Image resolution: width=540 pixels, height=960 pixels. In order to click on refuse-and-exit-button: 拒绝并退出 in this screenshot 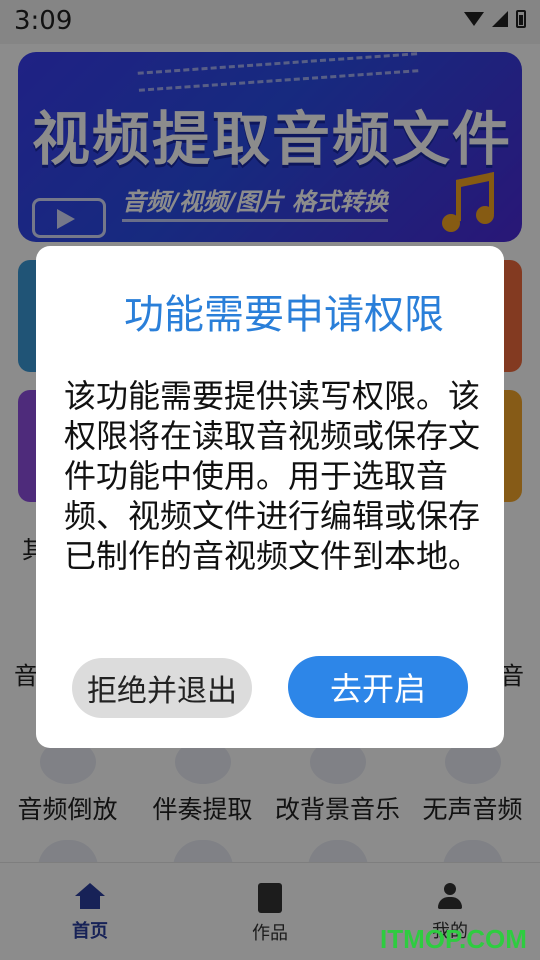, I will do `click(162, 688)`.